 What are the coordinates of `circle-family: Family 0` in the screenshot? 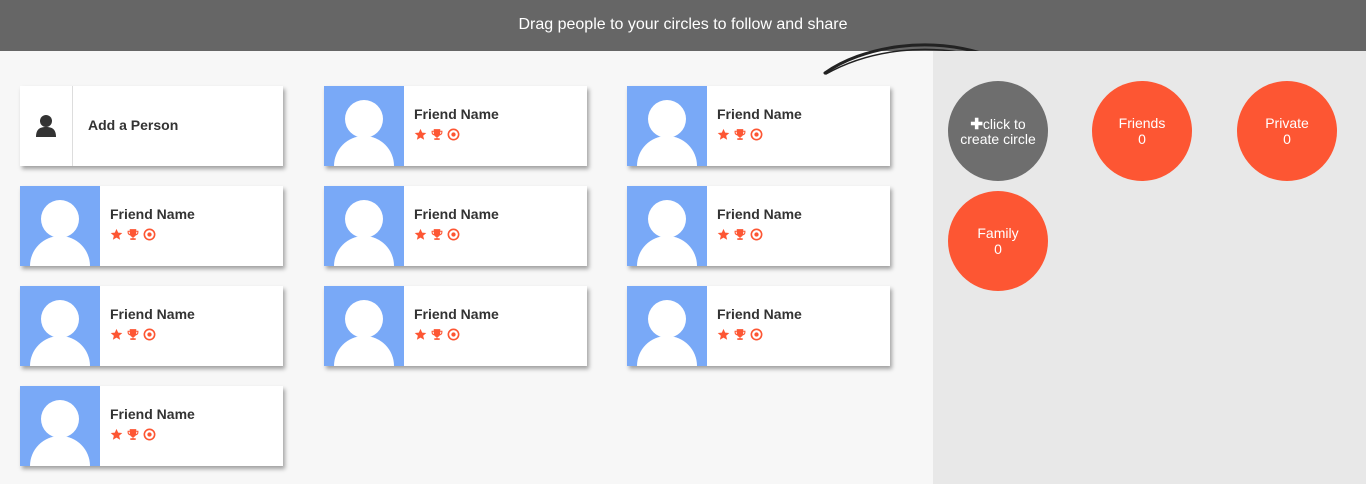 It's located at (998, 241).